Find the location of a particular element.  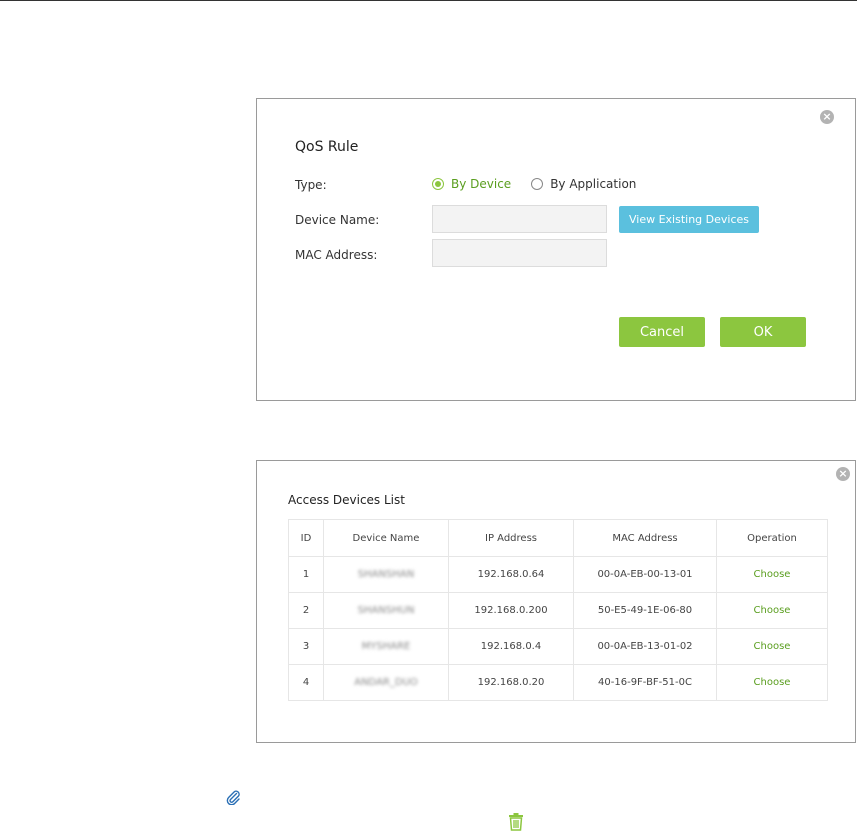

by-application-radio: By Application is located at coordinates (583, 184).